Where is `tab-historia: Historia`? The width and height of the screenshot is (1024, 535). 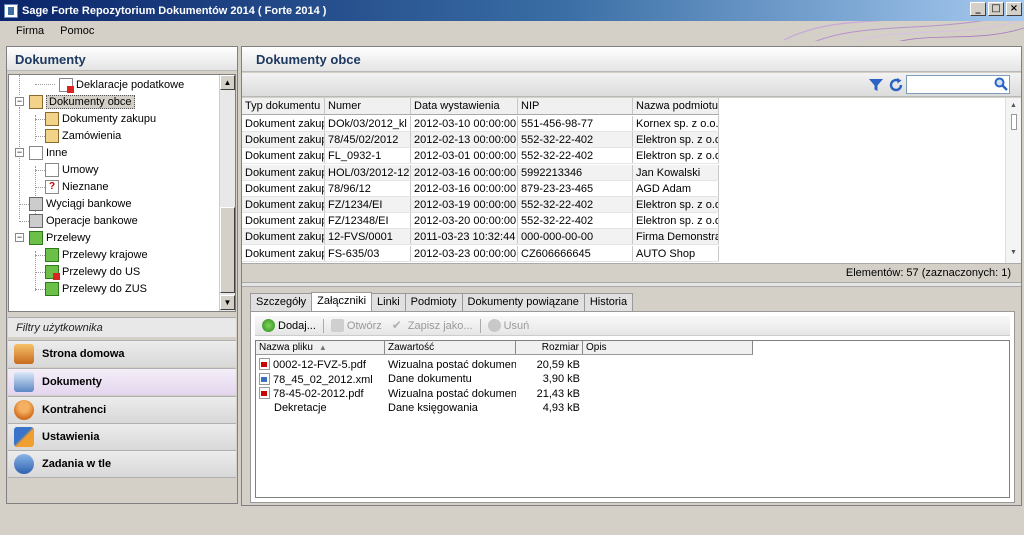 tab-historia: Historia is located at coordinates (608, 302).